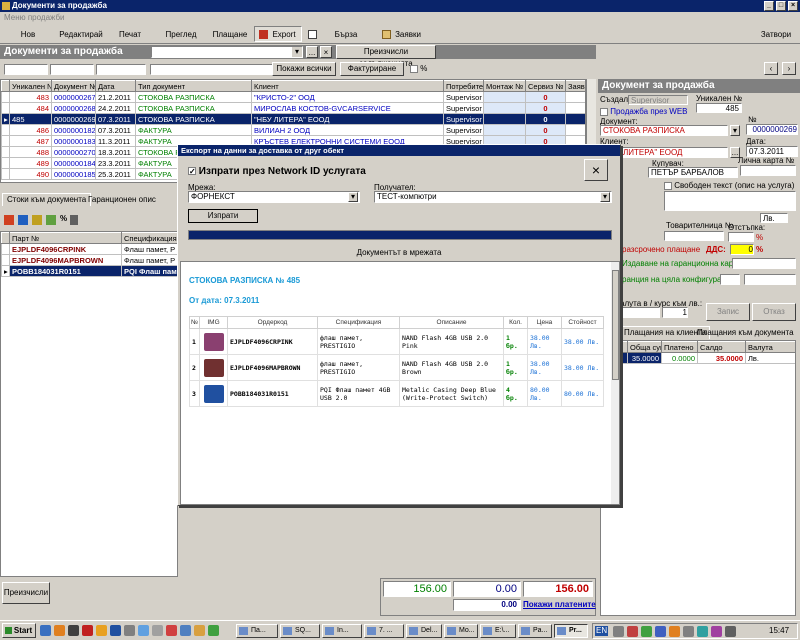 The width and height of the screenshot is (800, 640). Describe the element at coordinates (742, 249) in the screenshot. I see `vat-value: 0` at that location.